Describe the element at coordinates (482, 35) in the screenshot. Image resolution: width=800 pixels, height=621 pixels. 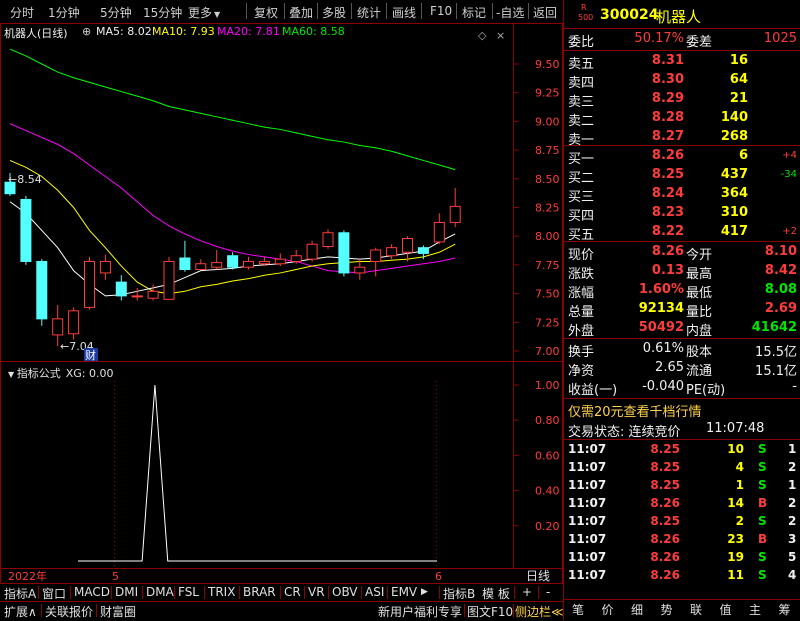
I see `diamond-icon: ◇` at that location.